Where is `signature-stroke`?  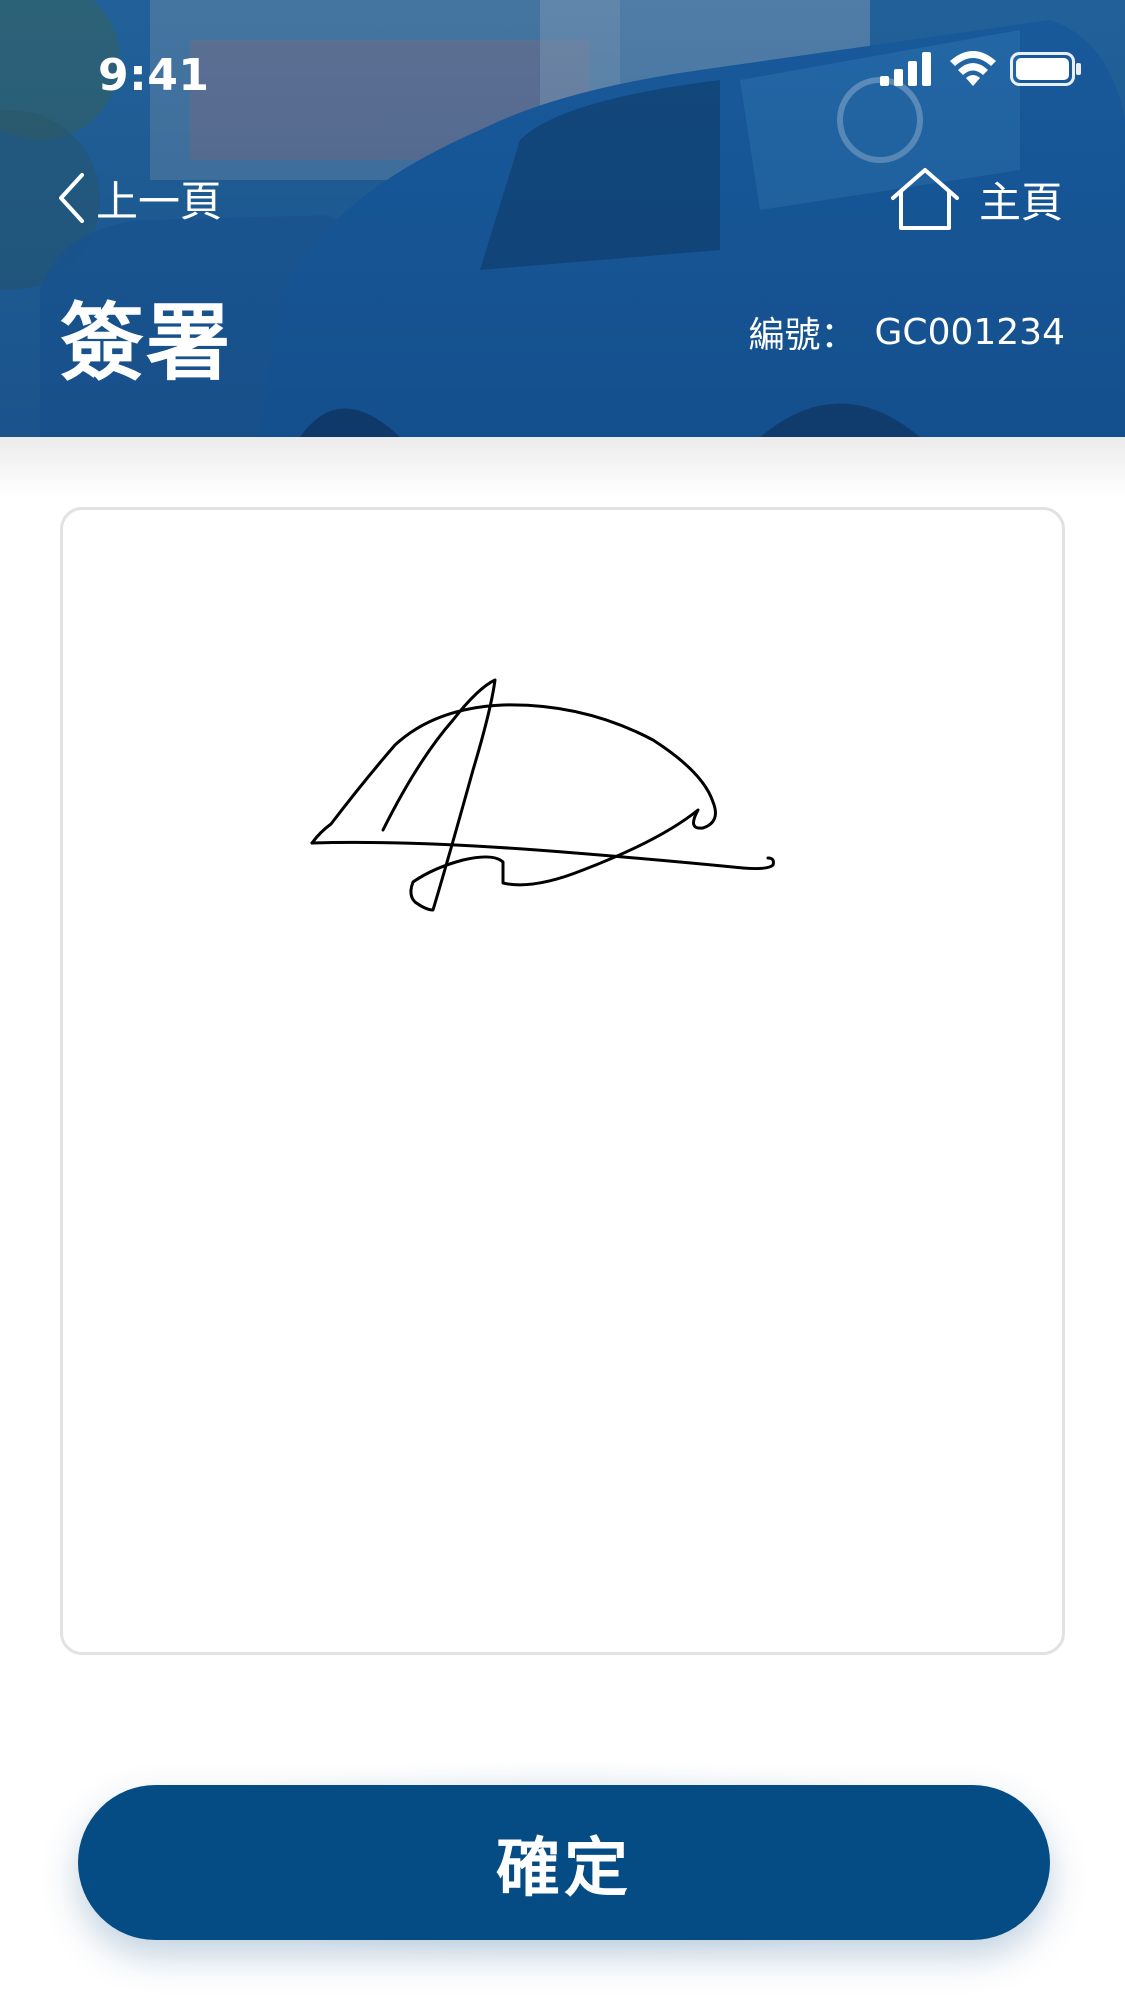 signature-stroke is located at coordinates (542, 795).